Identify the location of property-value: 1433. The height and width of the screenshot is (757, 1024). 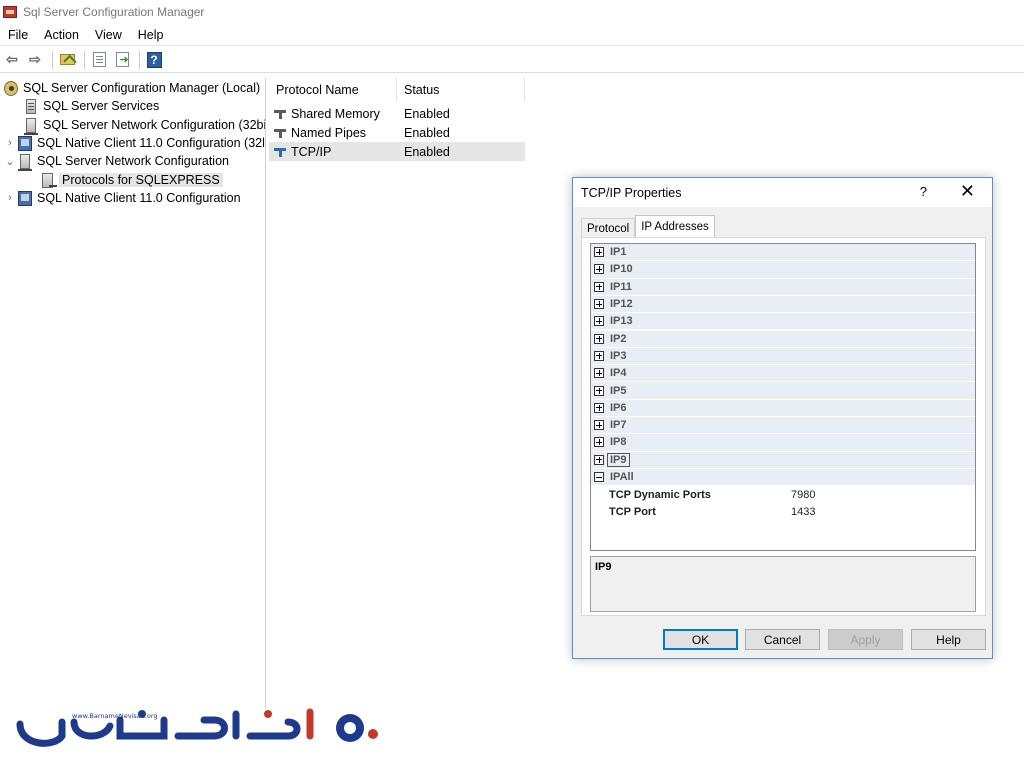
(803, 512).